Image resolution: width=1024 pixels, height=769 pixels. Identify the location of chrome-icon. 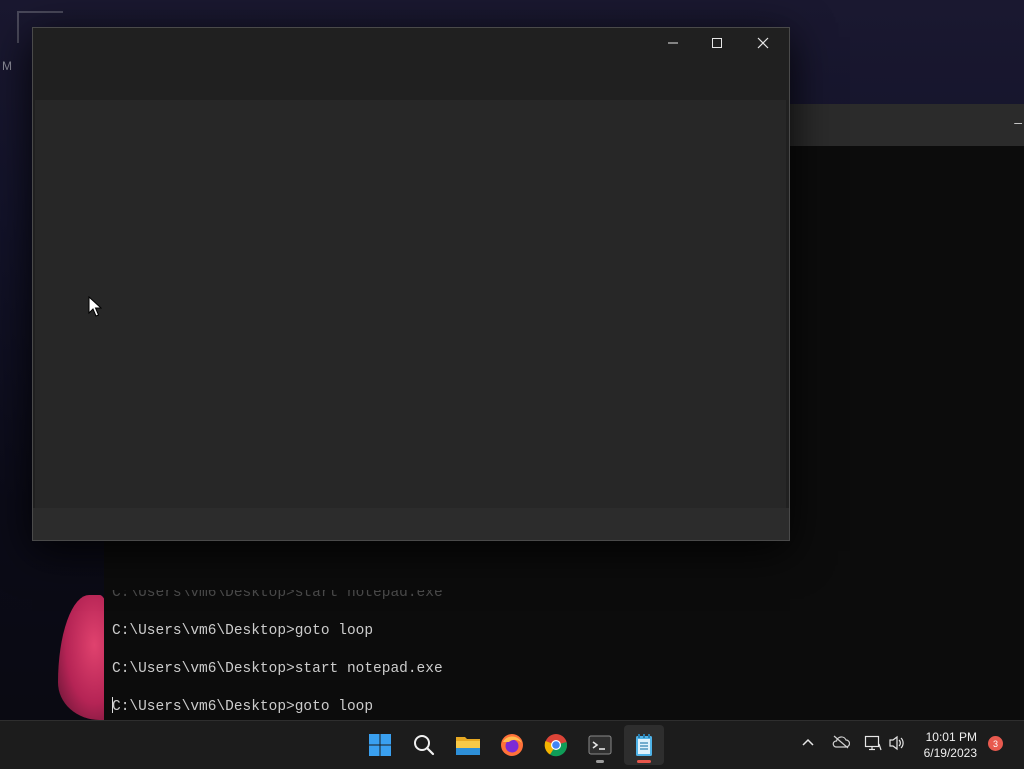
(556, 745).